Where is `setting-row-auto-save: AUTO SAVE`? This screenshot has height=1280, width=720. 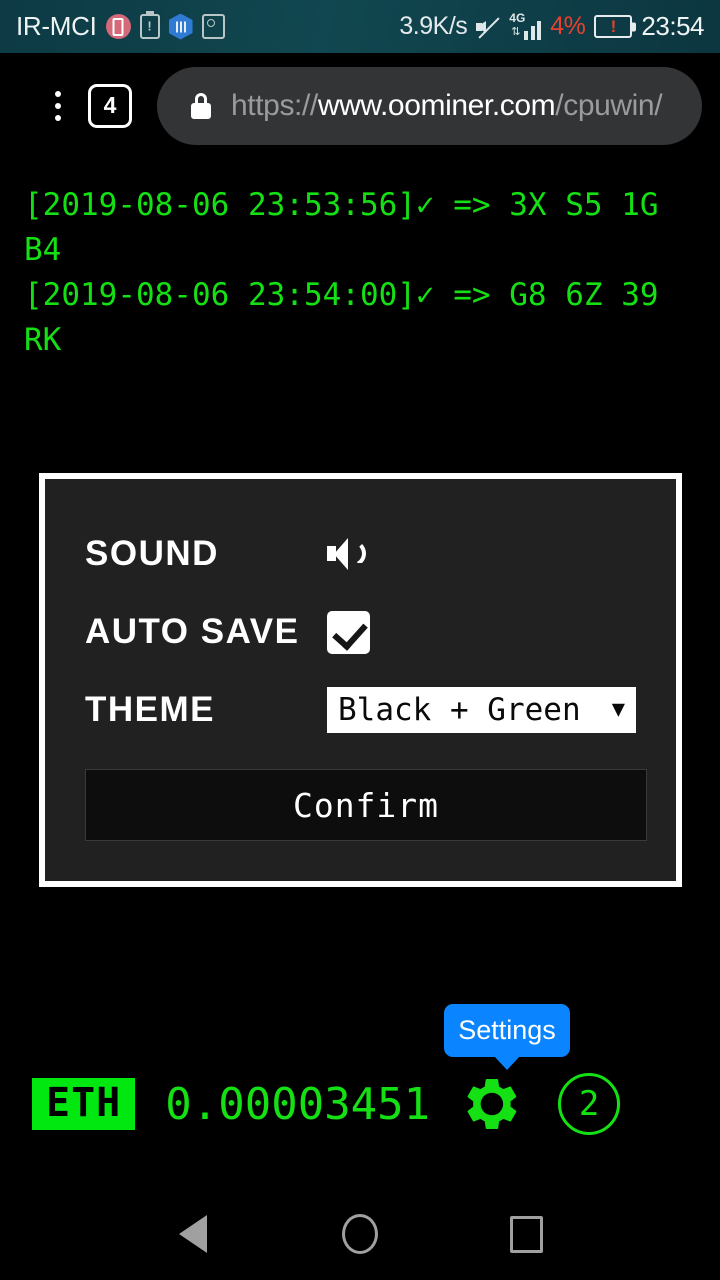
setting-row-auto-save: AUTO SAVE is located at coordinates (360, 632).